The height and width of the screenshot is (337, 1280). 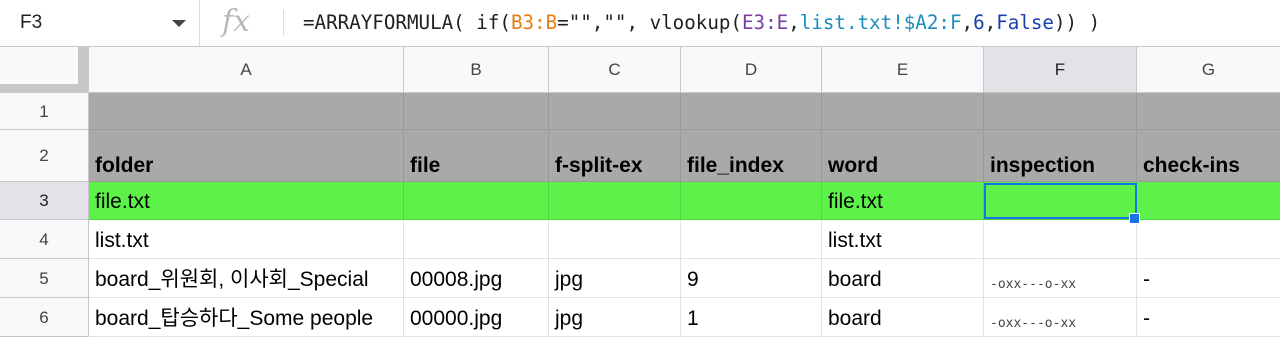 What do you see at coordinates (751, 278) in the screenshot?
I see `cell-d5: 9` at bounding box center [751, 278].